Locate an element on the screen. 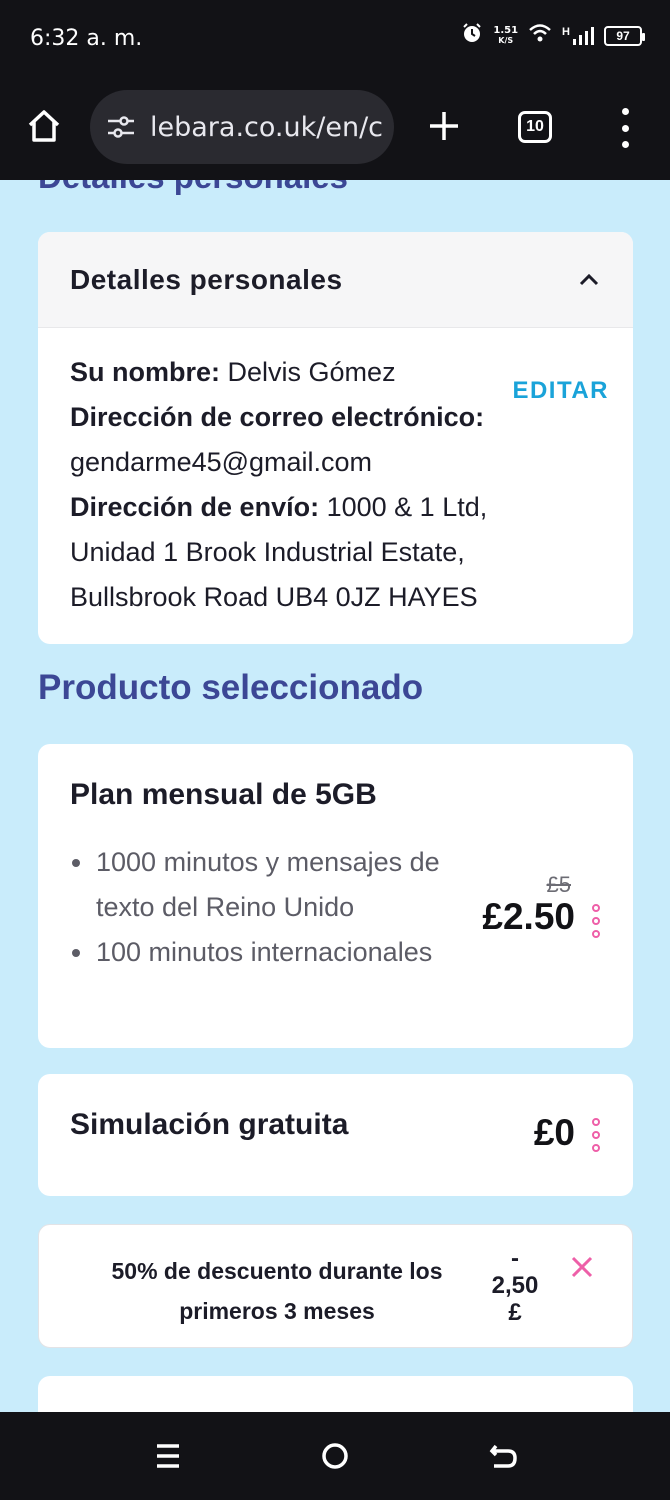  chevron-up-icon is located at coordinates (589, 280).